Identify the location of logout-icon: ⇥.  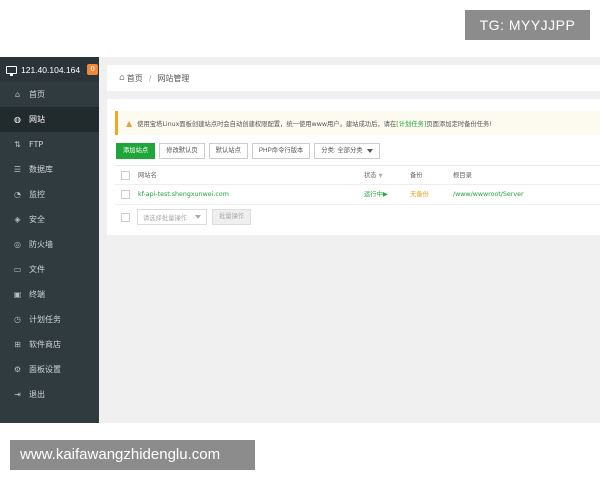
(17, 394).